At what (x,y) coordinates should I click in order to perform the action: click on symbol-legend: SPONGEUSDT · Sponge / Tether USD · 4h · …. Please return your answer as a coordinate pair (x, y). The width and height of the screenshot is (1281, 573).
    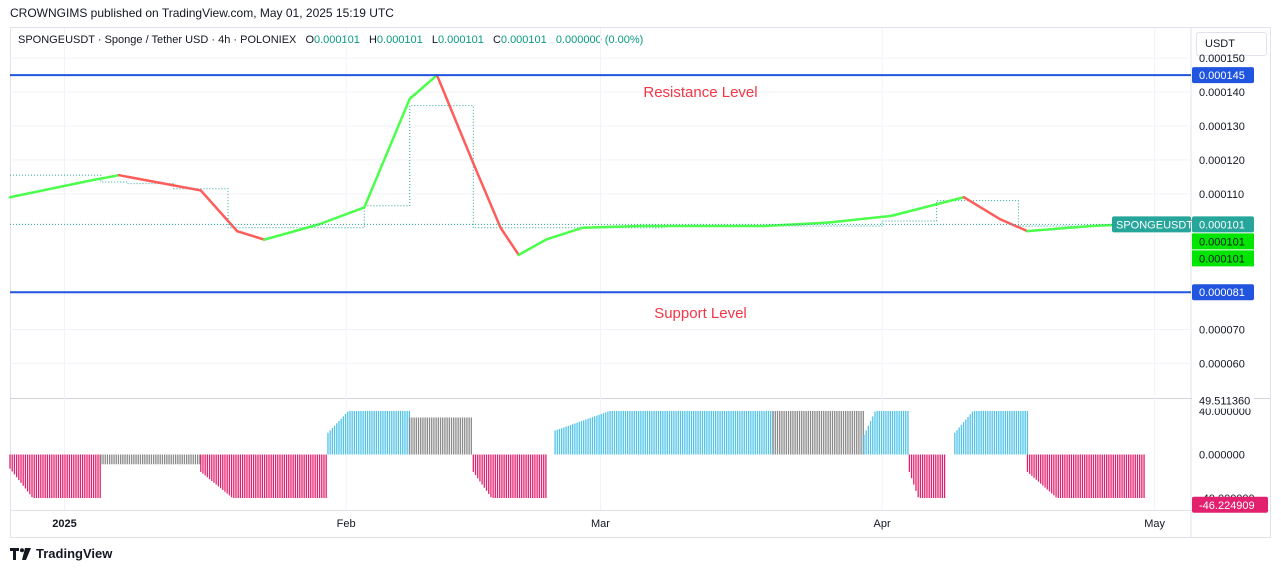
    Looking at the image, I should click on (330, 40).